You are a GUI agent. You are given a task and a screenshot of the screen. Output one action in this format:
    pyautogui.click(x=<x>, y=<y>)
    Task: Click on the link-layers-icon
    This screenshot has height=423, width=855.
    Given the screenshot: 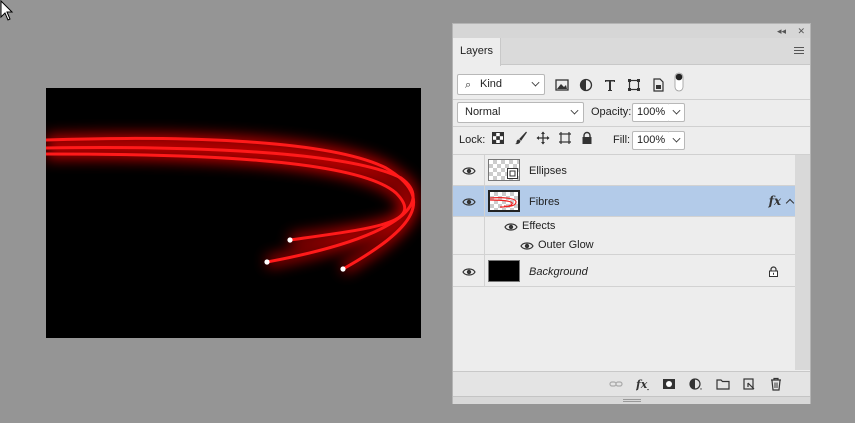 What is the action you would take?
    pyautogui.click(x=616, y=384)
    